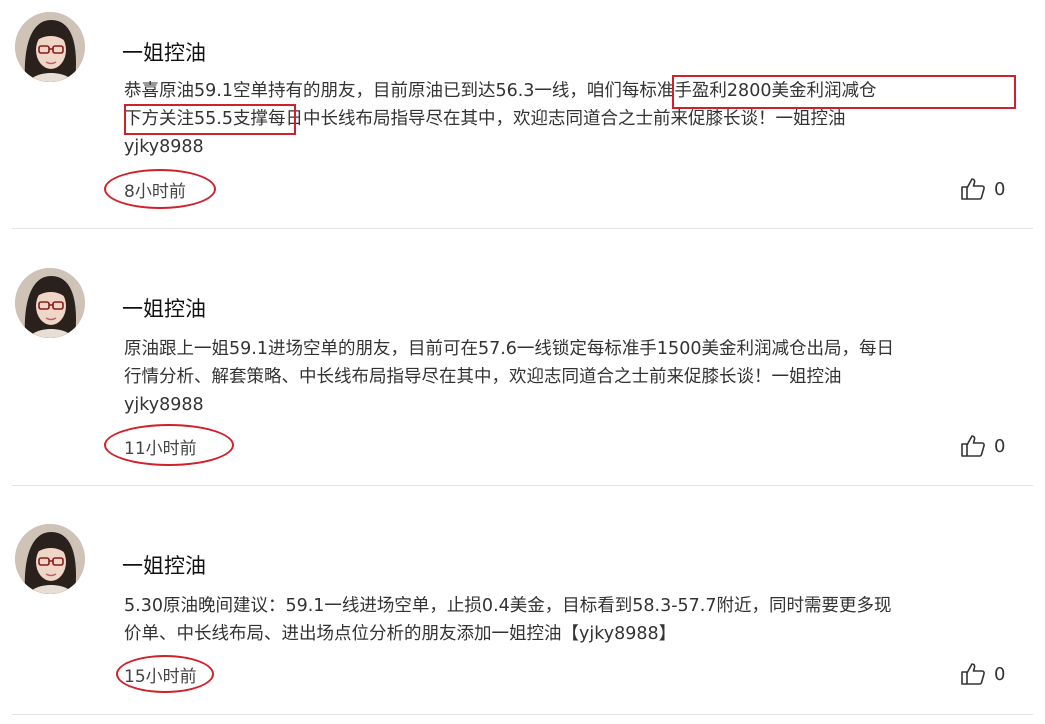  What do you see at coordinates (155, 192) in the screenshot?
I see `post-timestamp: 8小时前` at bounding box center [155, 192].